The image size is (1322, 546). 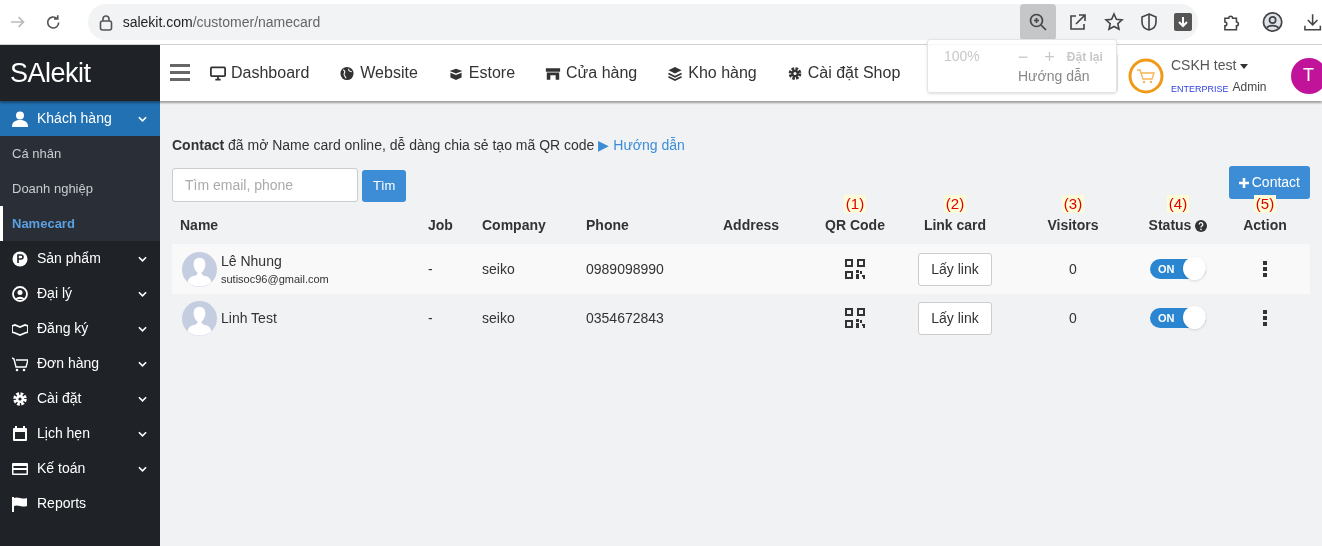 What do you see at coordinates (855, 204) in the screenshot?
I see `annotation-label: (1)` at bounding box center [855, 204].